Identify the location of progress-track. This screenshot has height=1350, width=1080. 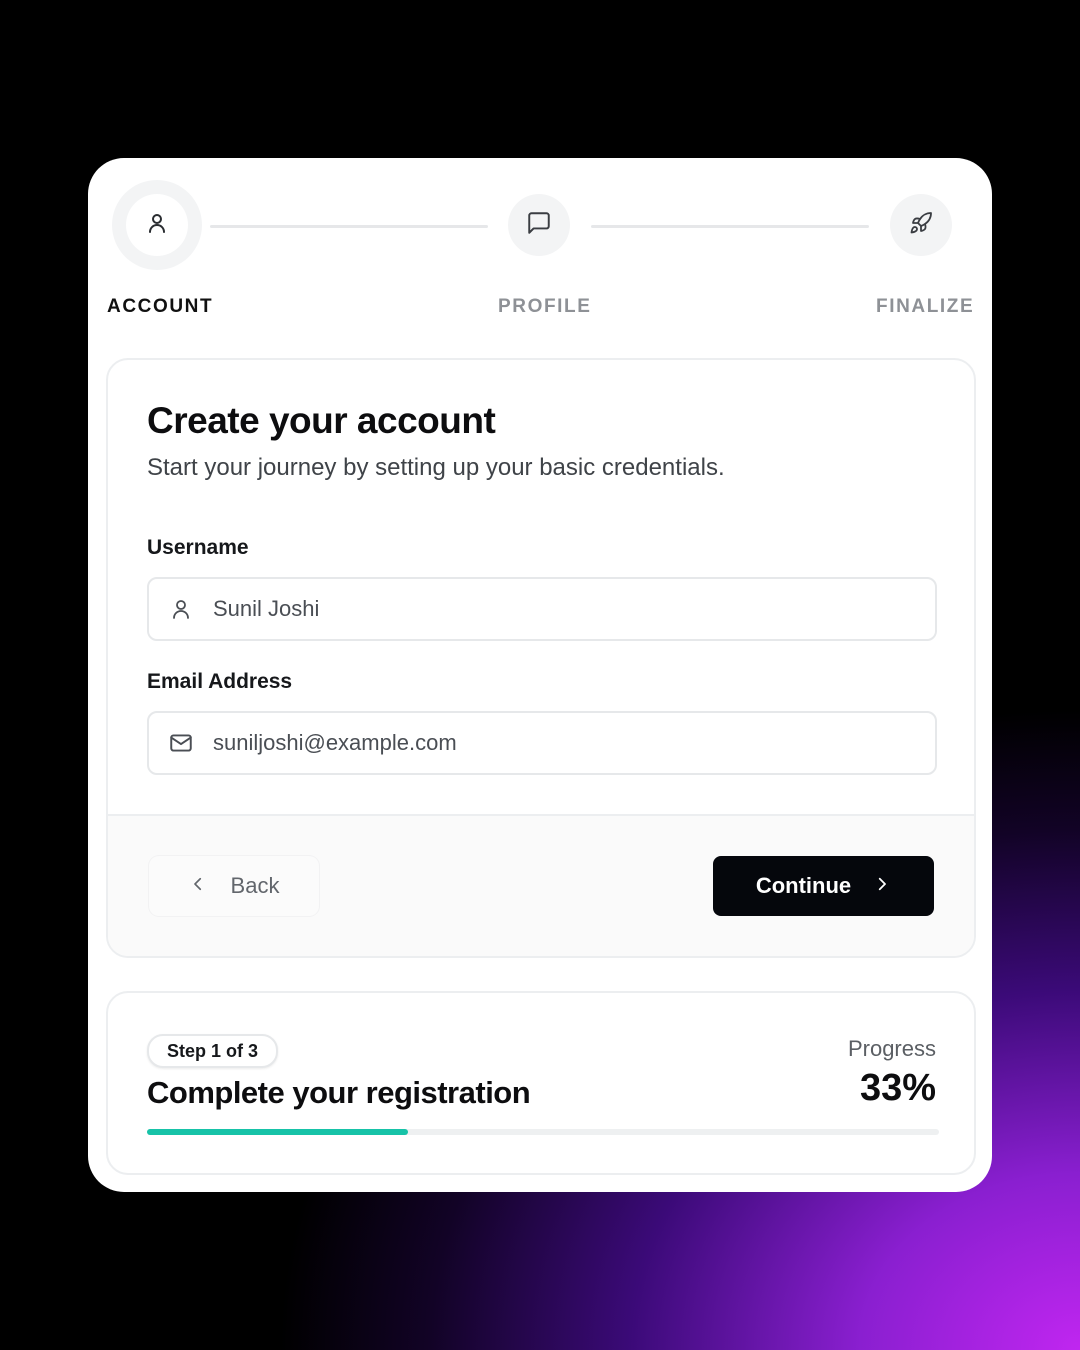
(543, 1132).